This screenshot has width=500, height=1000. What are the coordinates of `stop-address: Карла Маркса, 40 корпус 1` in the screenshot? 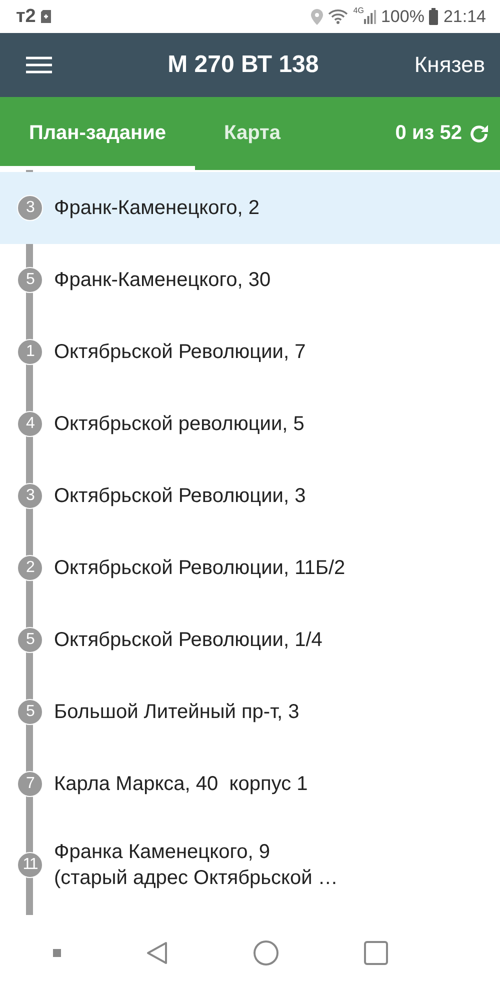 It's located at (181, 784).